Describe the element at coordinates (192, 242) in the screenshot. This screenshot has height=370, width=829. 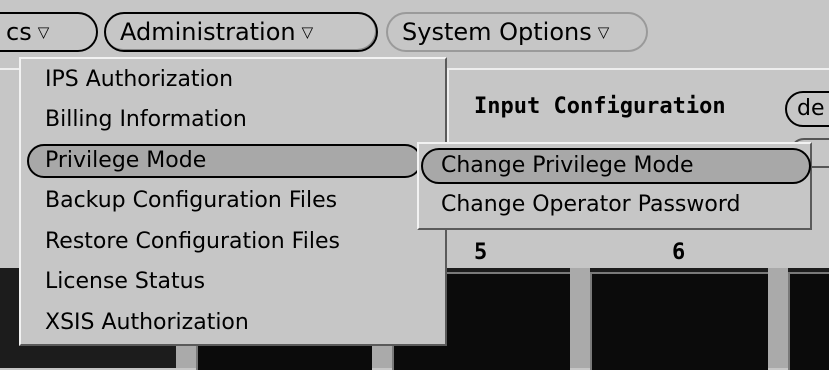
I see `menu-item-restore-configuration-files: Restore Configuration Files` at that location.